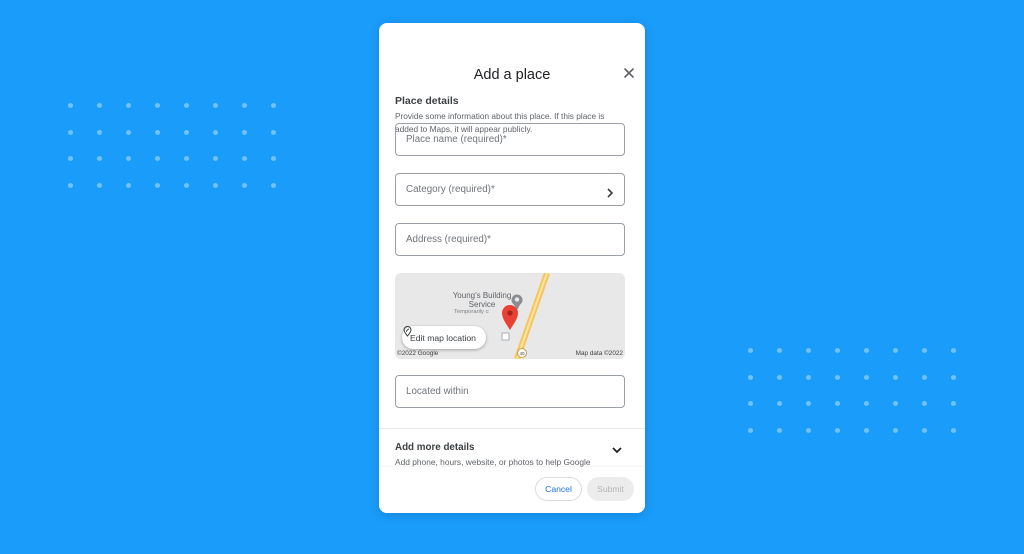 The width and height of the screenshot is (1024, 554). Describe the element at coordinates (617, 451) in the screenshot. I see `chevron-down-icon` at that location.